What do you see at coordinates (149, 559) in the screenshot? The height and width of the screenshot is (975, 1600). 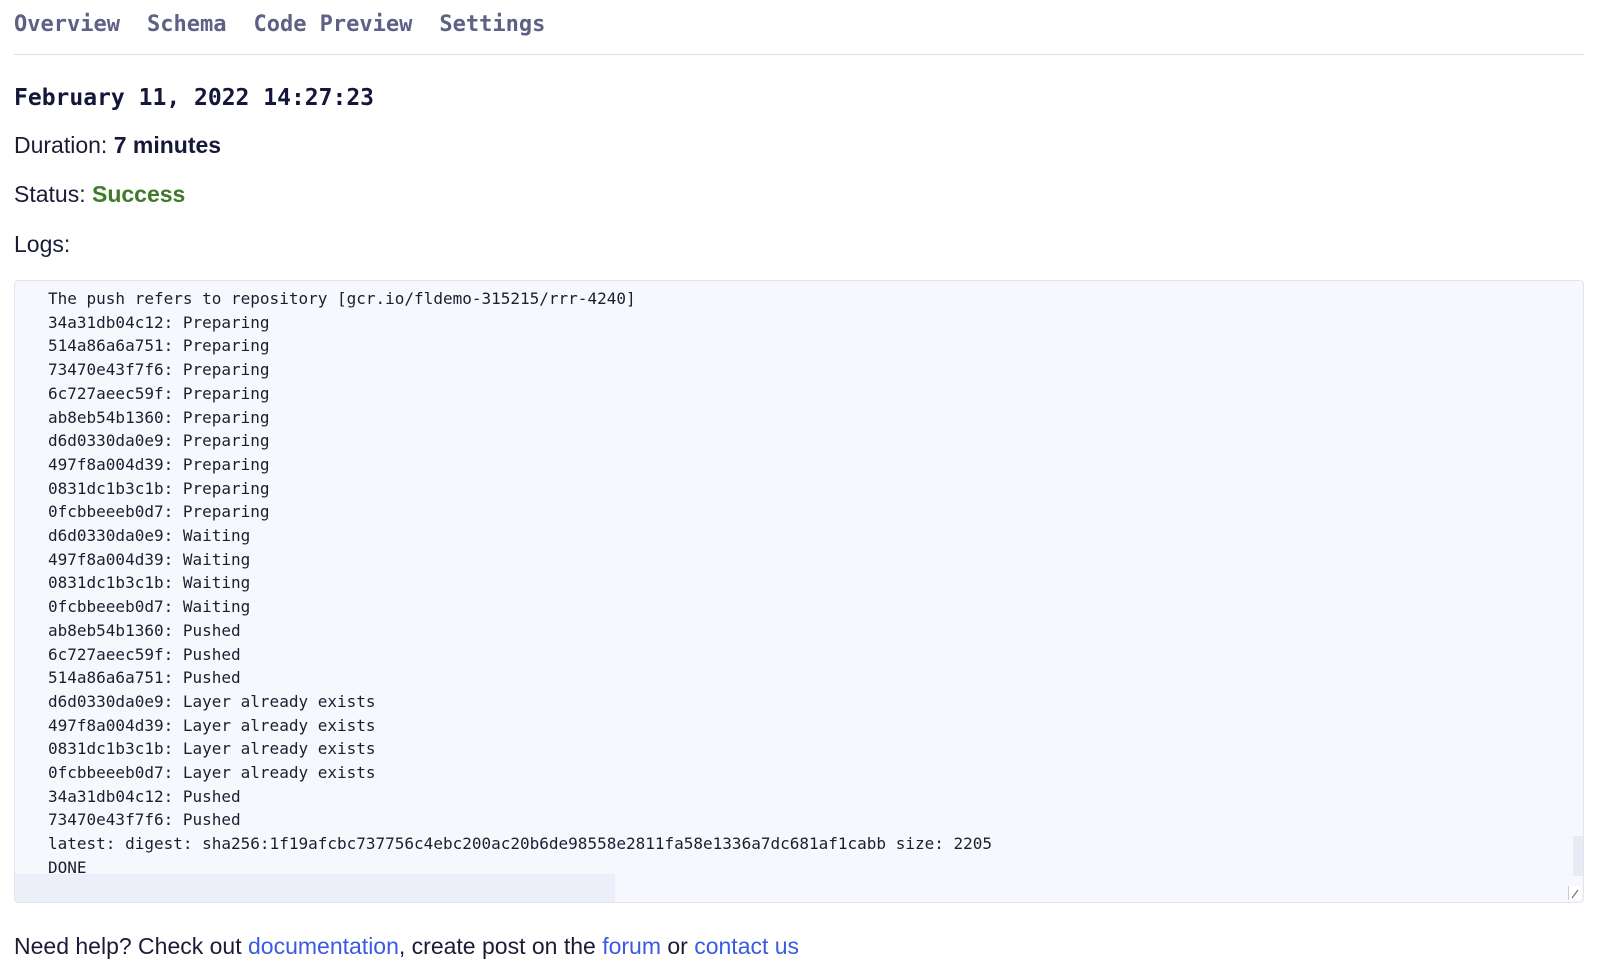 I see `log-line: 497f8a004d39: Waiting` at bounding box center [149, 559].